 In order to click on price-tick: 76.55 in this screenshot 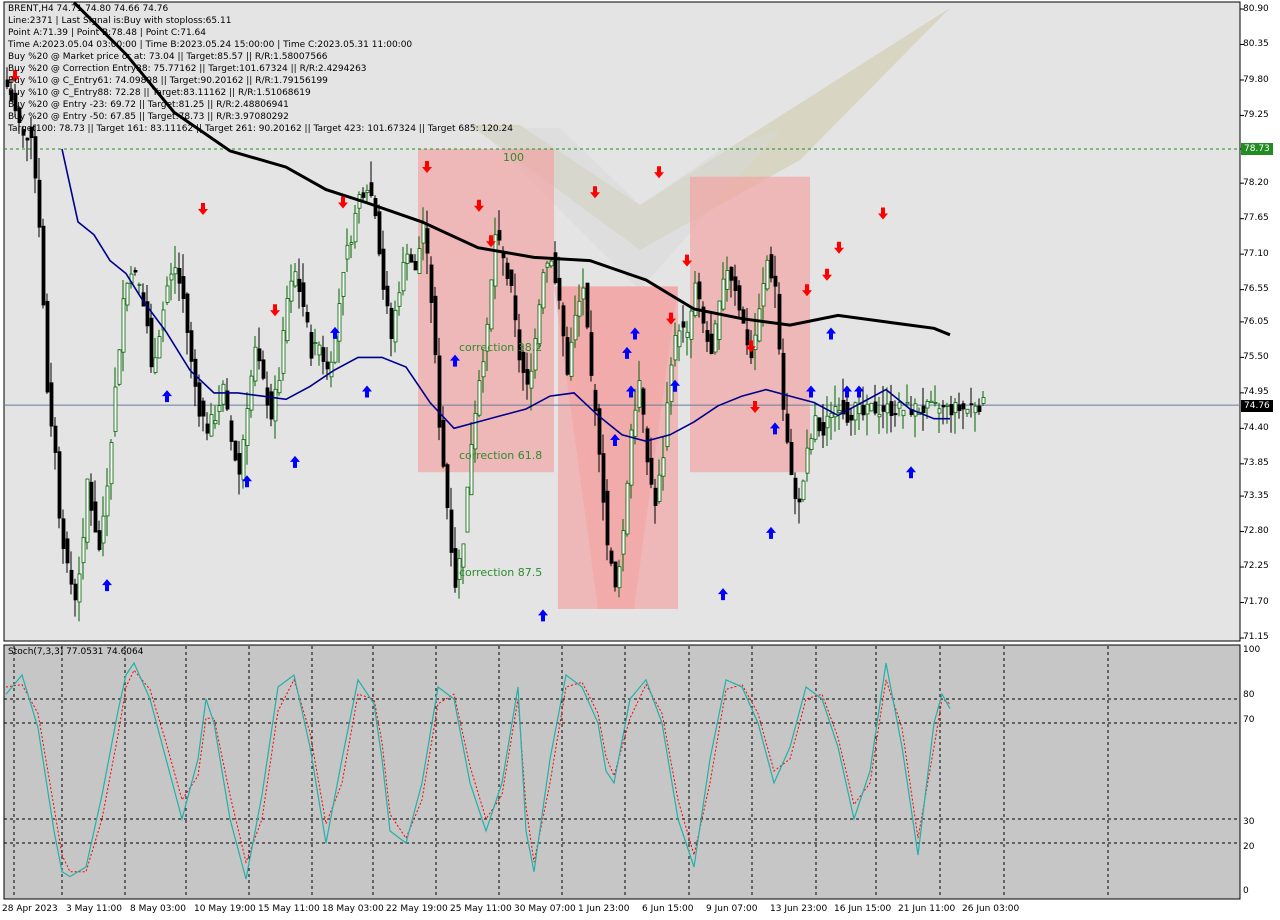, I will do `click(1256, 289)`.